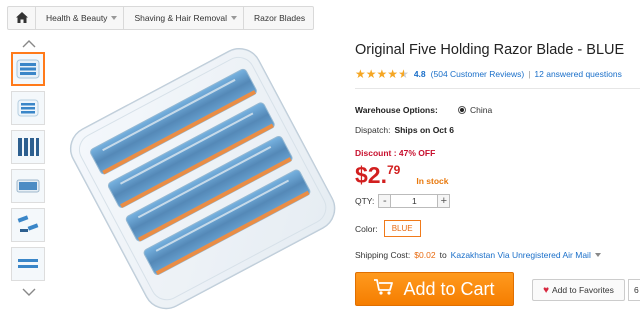 Image resolution: width=640 pixels, height=320 pixels. Describe the element at coordinates (373, 130) in the screenshot. I see `dispatch-label: Dispatch:` at that location.